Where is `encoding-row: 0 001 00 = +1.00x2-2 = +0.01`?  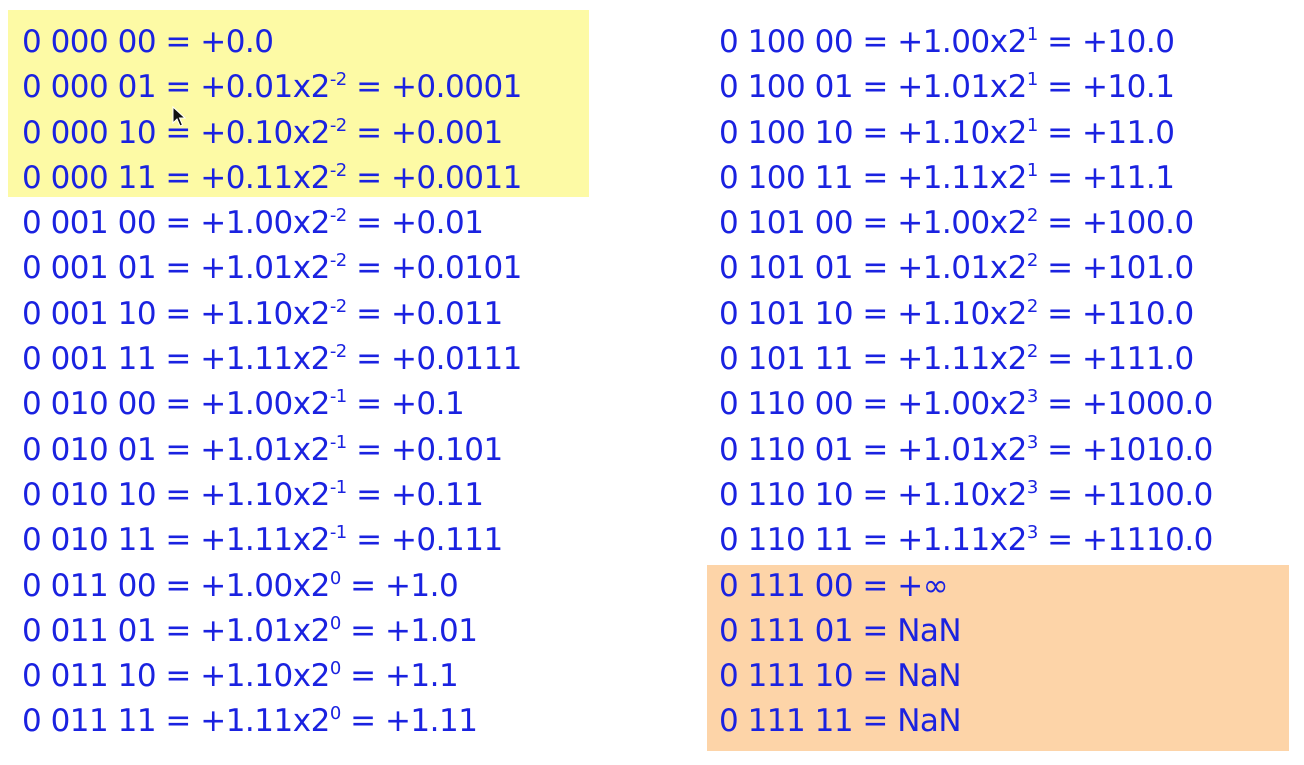 encoding-row: 0 001 00 = +1.00x2-2 = +0.01 is located at coordinates (253, 223).